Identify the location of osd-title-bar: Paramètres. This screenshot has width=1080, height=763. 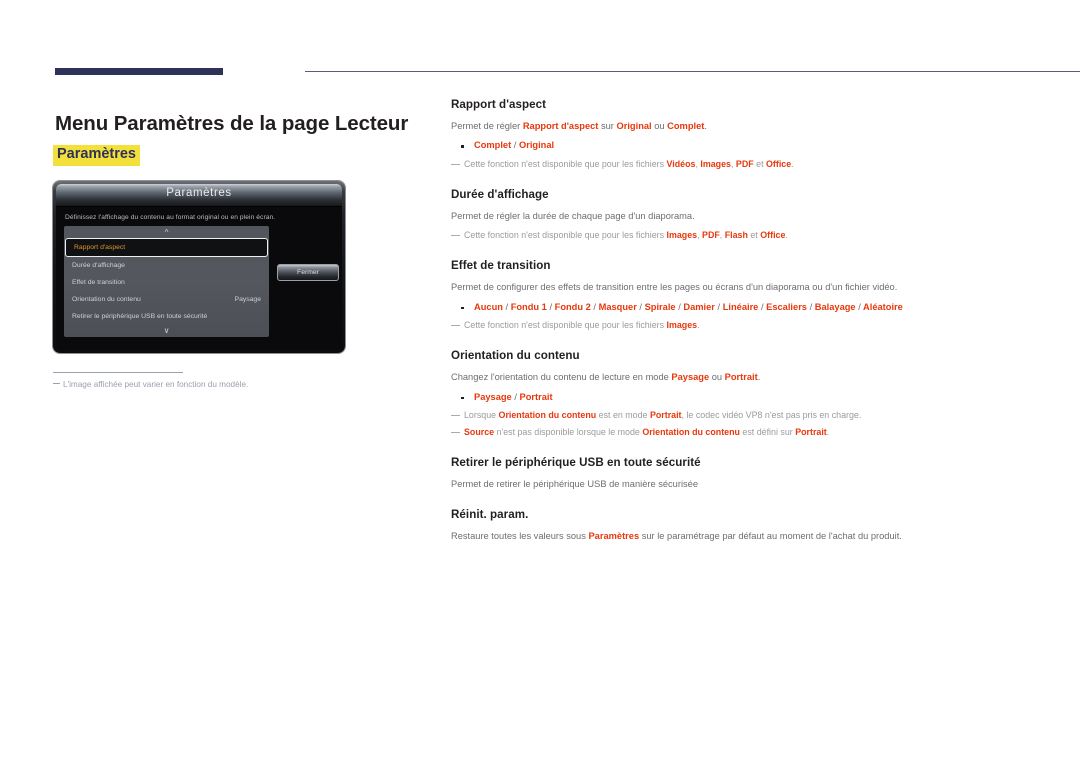
(199, 195).